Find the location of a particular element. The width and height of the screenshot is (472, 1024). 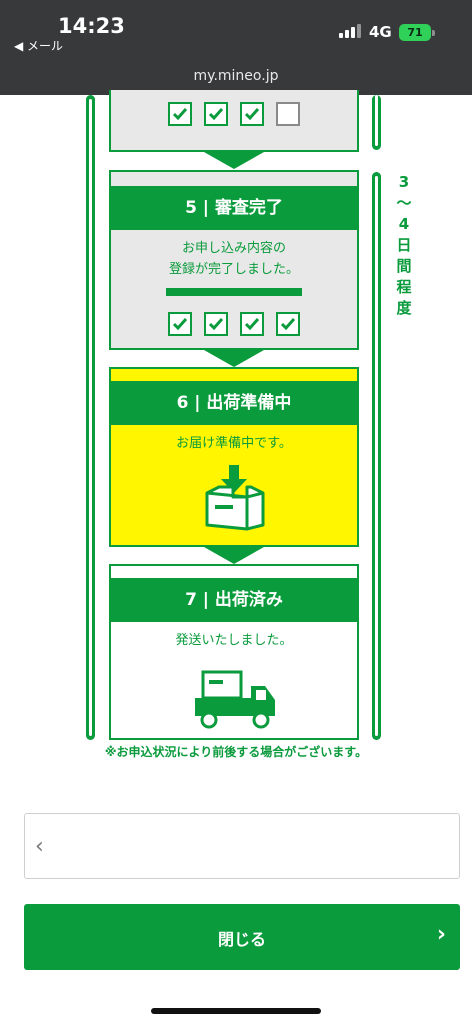

step-7-card: 7 | 出荷済み 発送いたしました。 is located at coordinates (234, 652).